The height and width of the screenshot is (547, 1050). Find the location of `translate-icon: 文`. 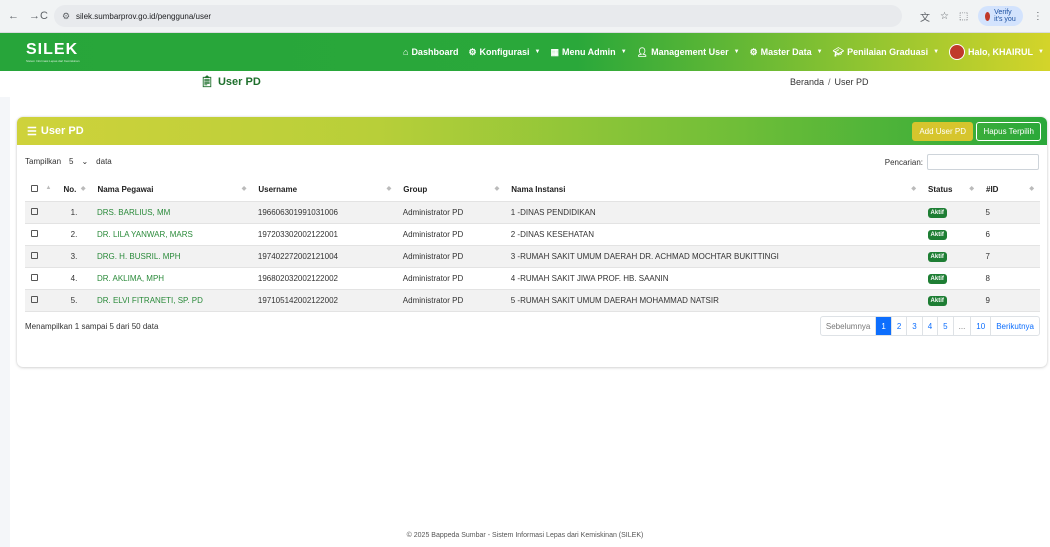

translate-icon: 文 is located at coordinates (925, 16).